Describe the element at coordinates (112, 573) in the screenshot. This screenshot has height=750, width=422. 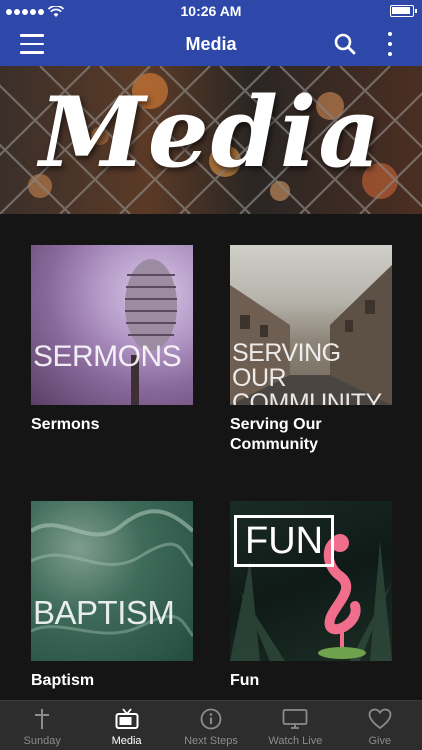
I see `water-image` at that location.